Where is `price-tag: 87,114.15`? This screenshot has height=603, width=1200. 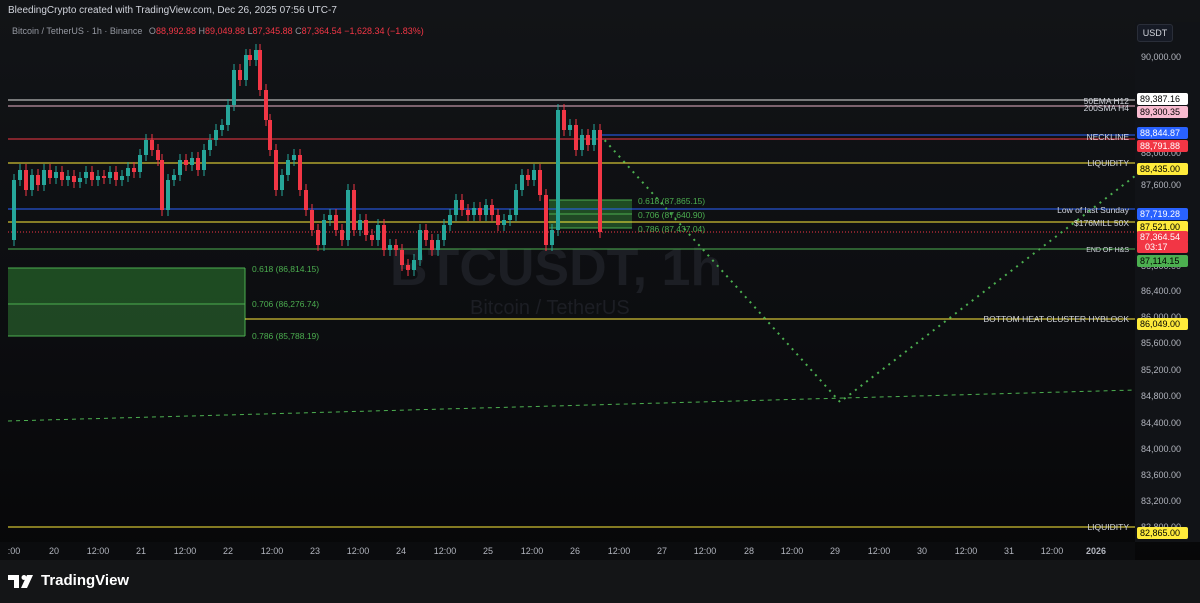 price-tag: 87,114.15 is located at coordinates (1162, 261).